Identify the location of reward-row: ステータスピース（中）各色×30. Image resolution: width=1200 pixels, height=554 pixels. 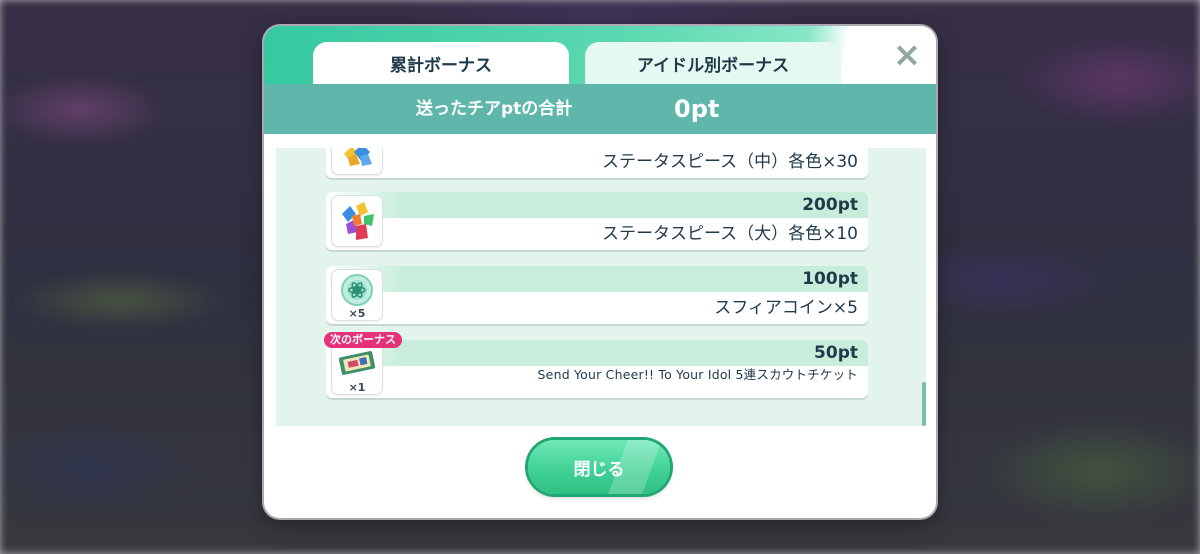
(597, 163).